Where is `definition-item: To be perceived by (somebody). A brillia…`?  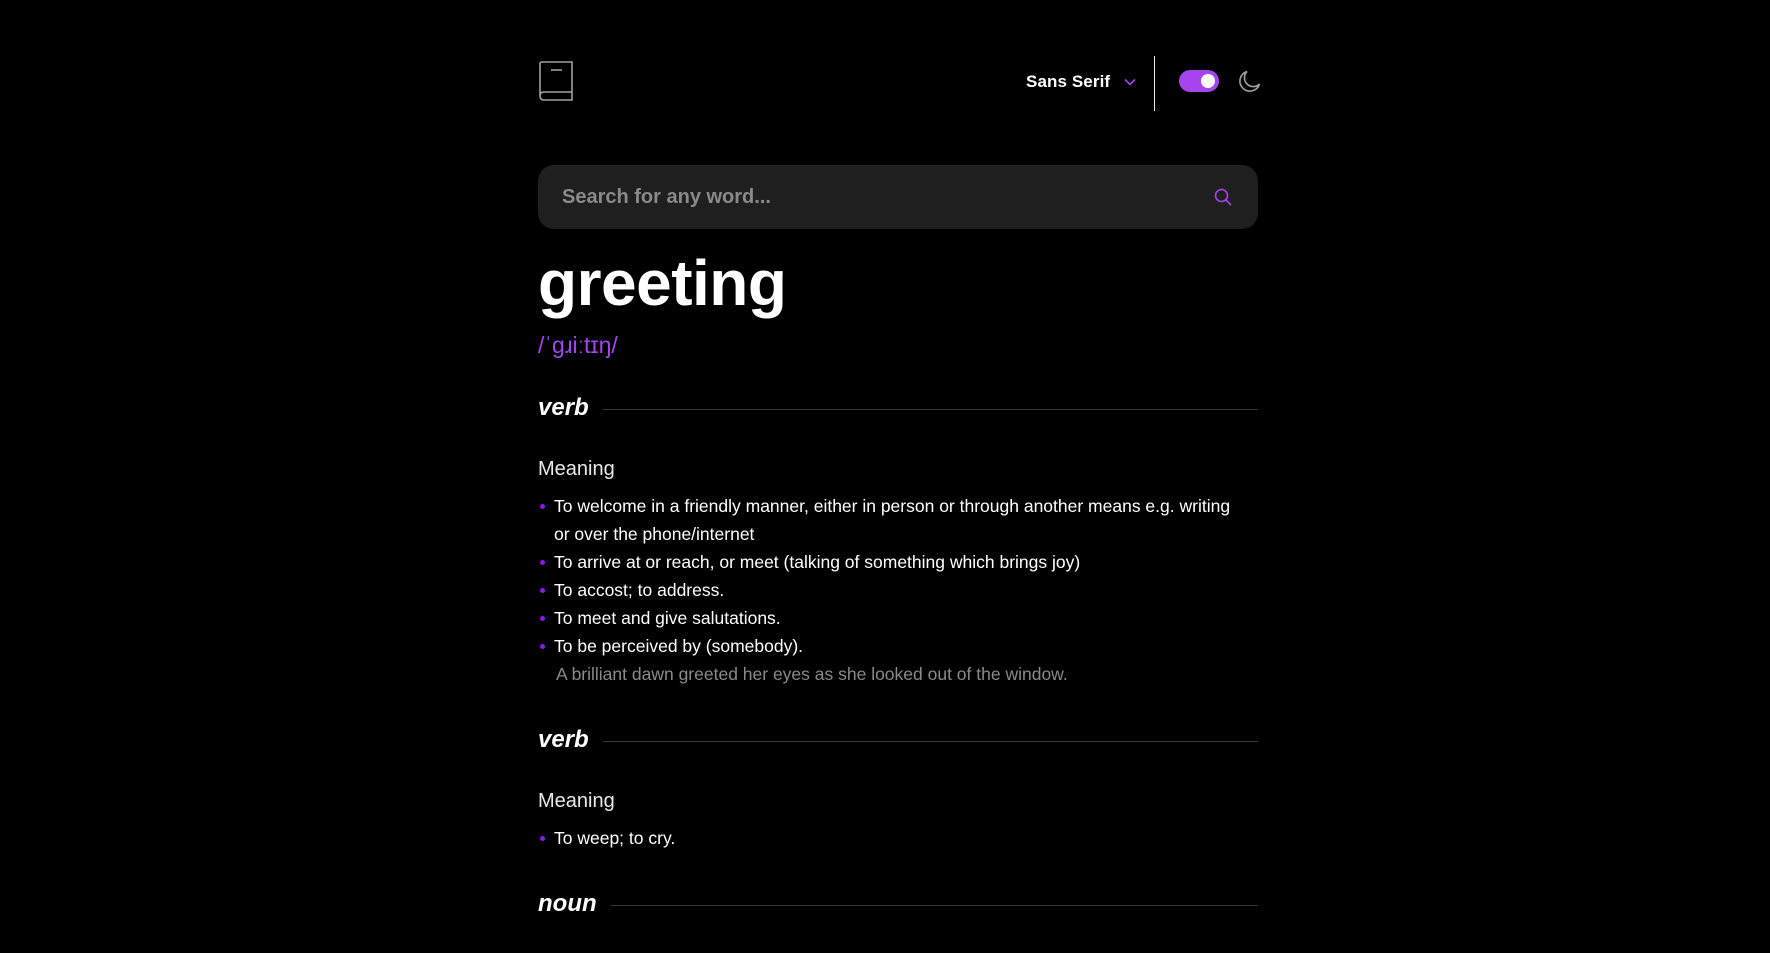 definition-item: To be perceived by (somebody). A brillia… is located at coordinates (888, 660).